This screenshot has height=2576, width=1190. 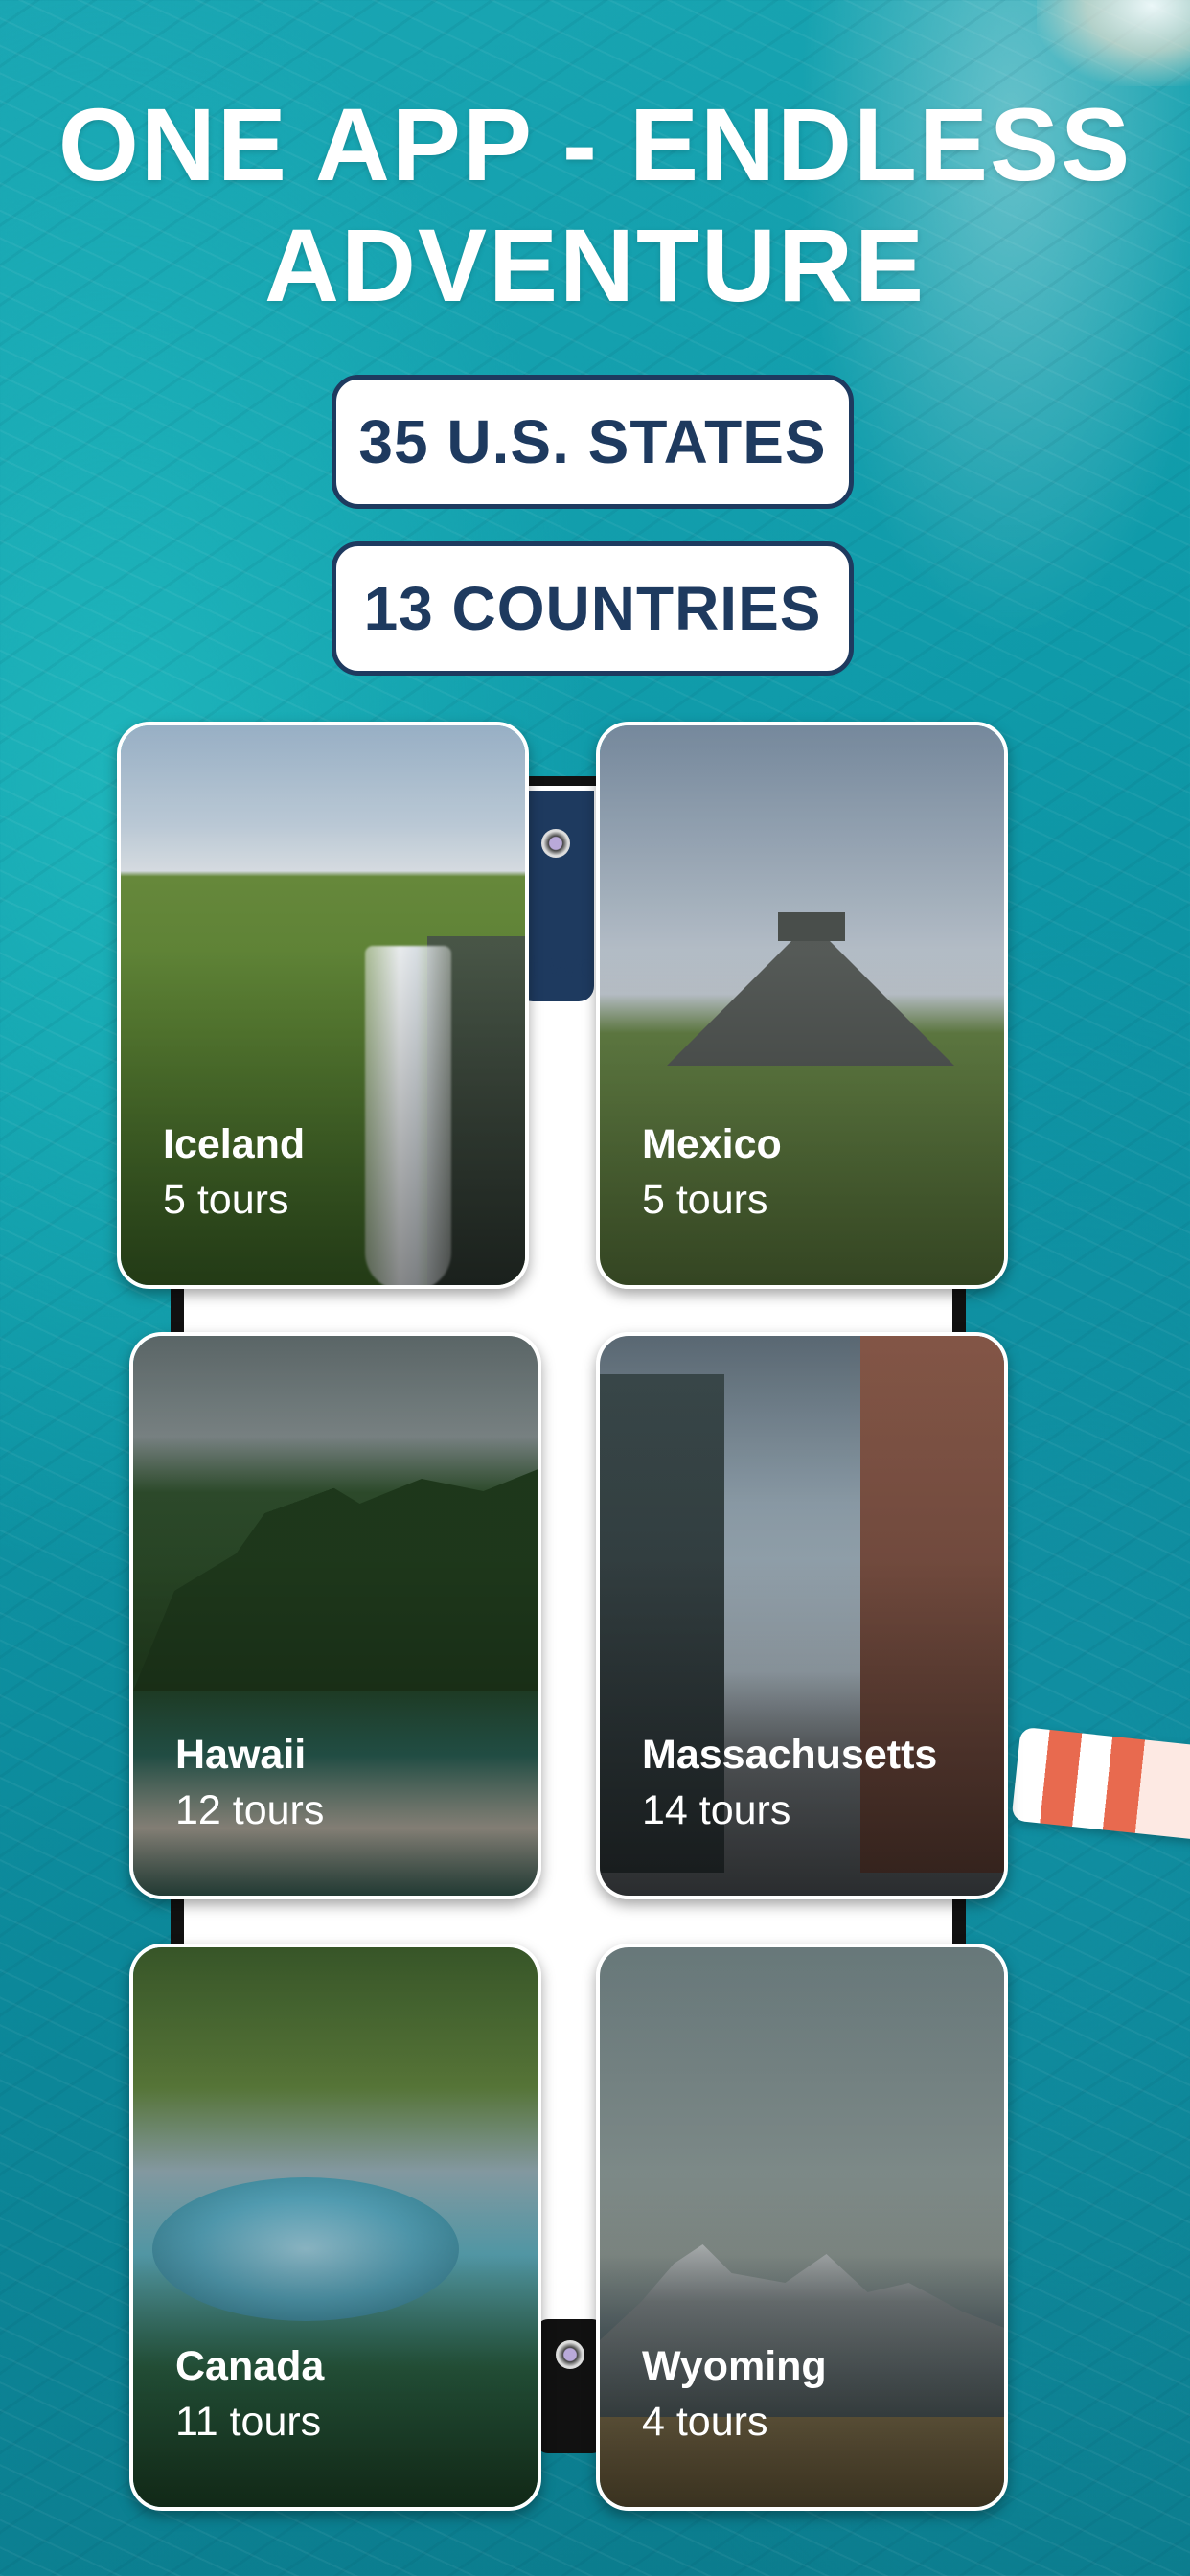 I want to click on boat-image, so click(x=1101, y=1783).